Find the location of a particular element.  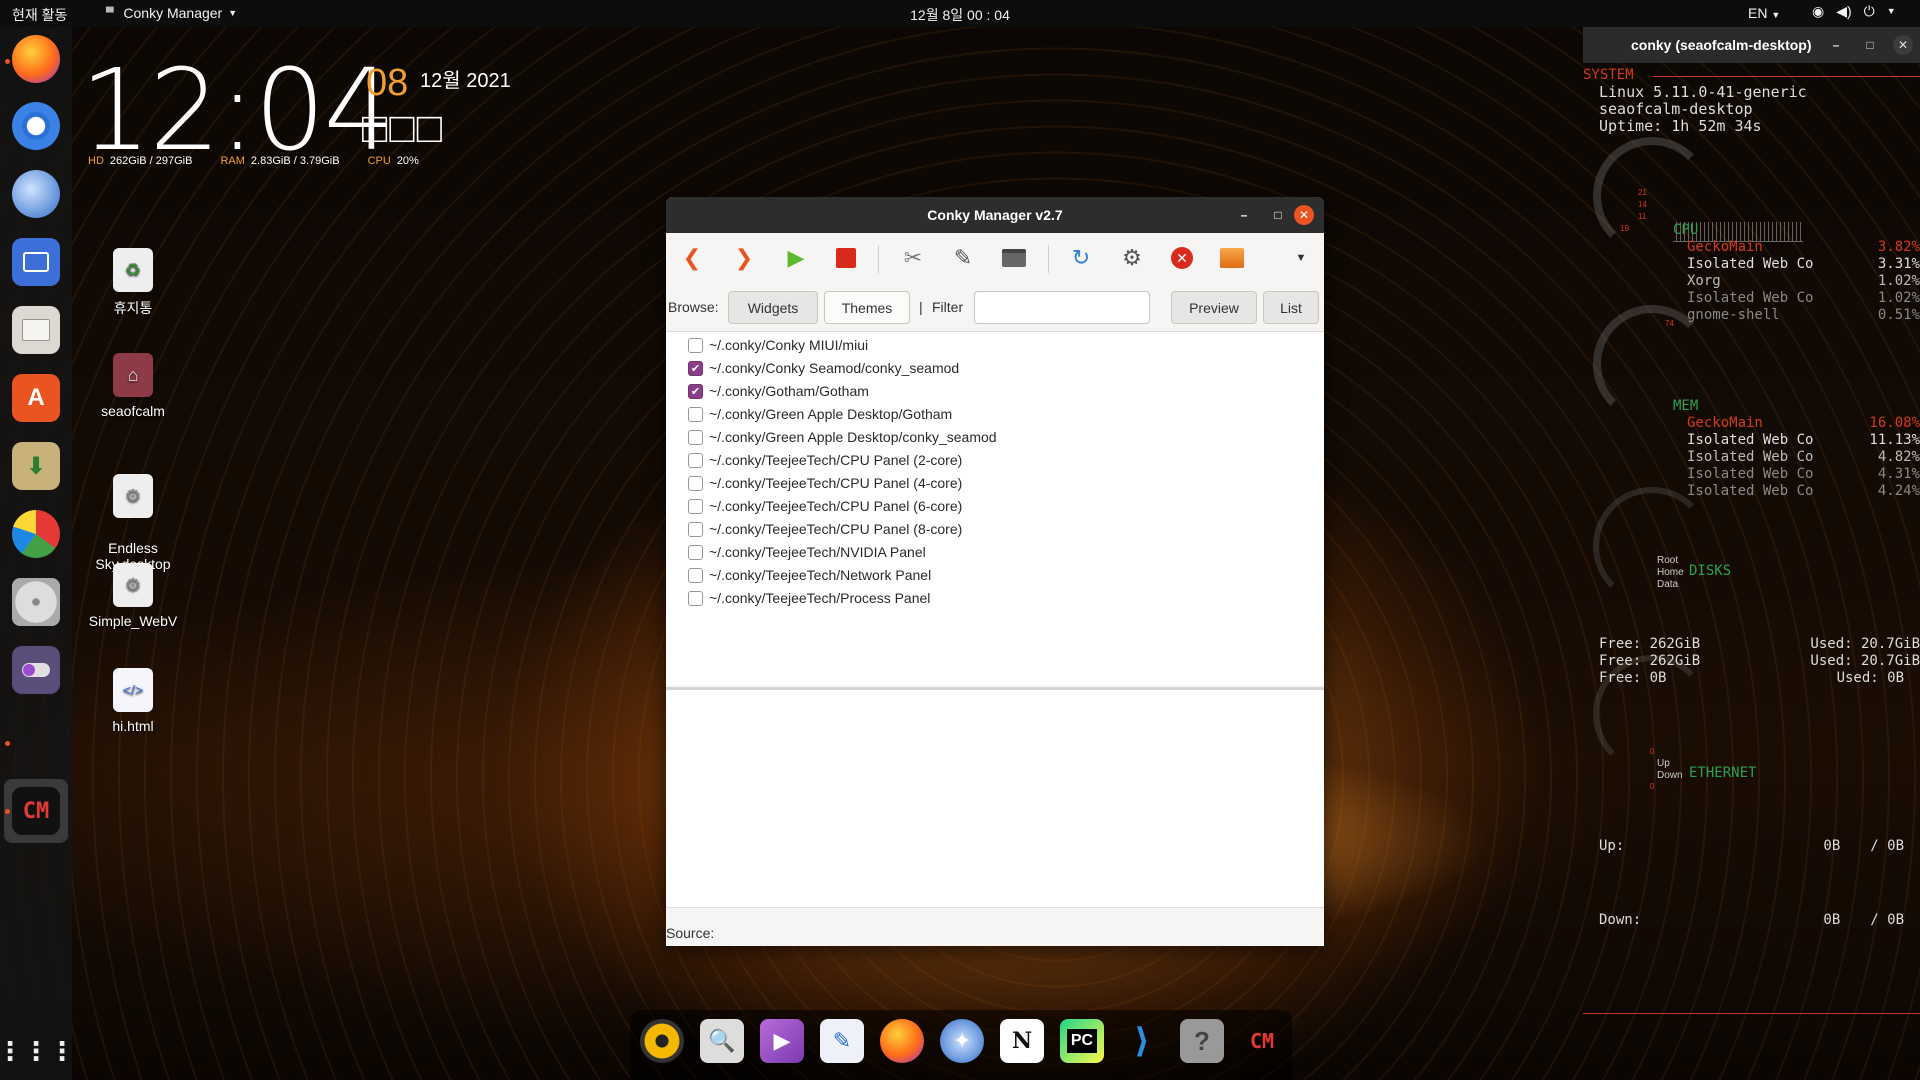

disk-usage-icon is located at coordinates (36, 534).